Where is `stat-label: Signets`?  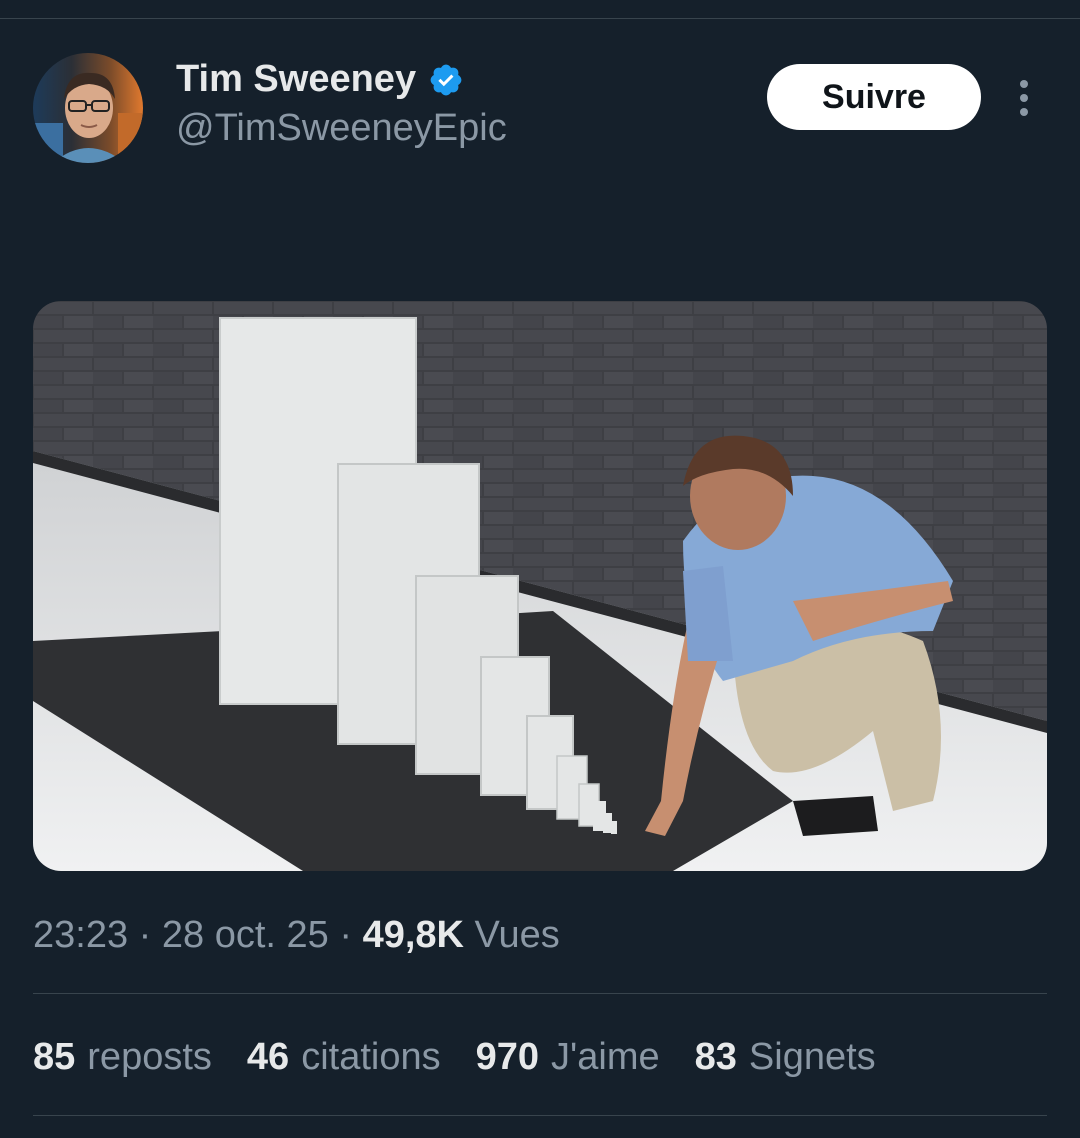
stat-label: Signets is located at coordinates (812, 1057).